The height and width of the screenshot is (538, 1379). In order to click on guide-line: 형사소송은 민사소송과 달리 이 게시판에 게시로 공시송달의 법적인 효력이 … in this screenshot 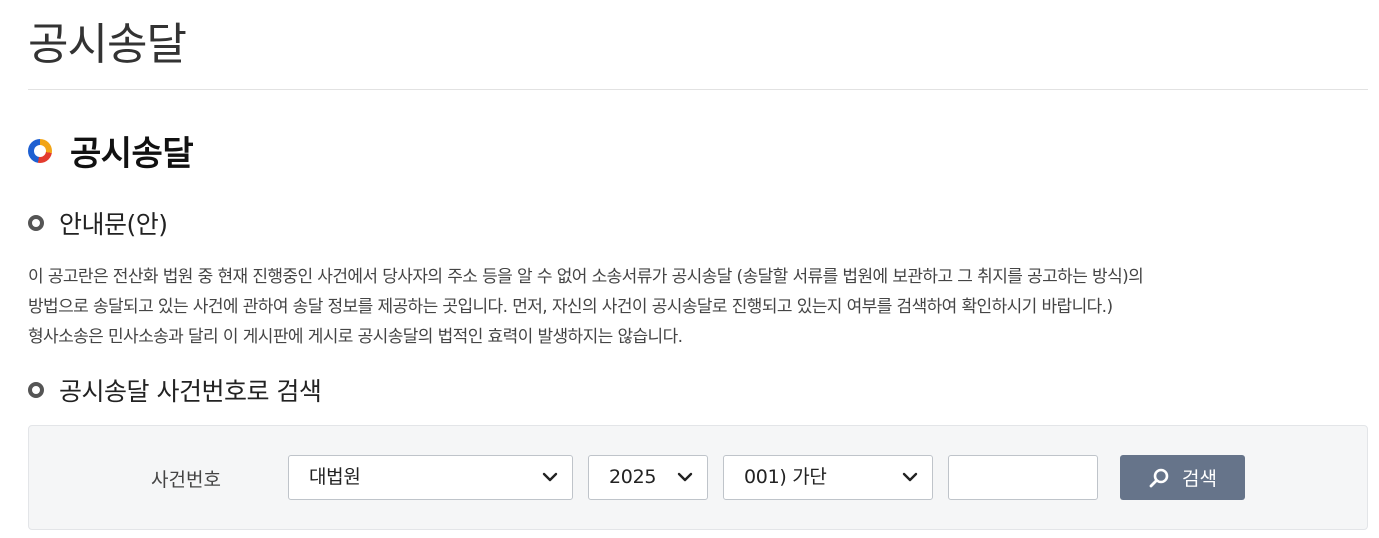, I will do `click(355, 337)`.